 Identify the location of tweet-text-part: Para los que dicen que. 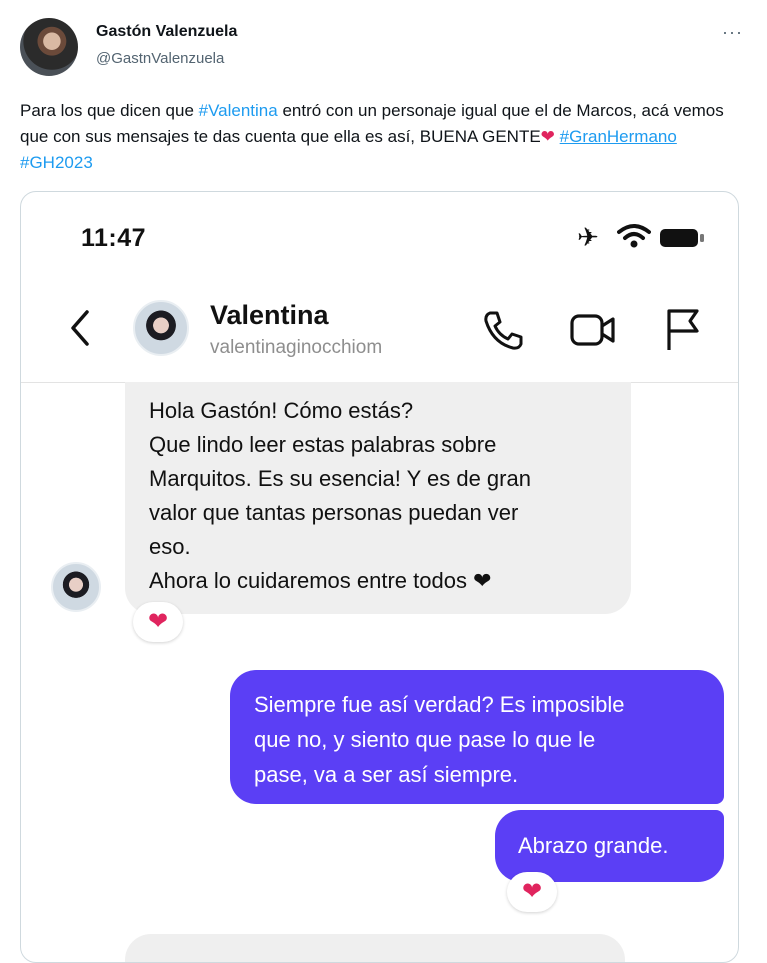
(109, 110).